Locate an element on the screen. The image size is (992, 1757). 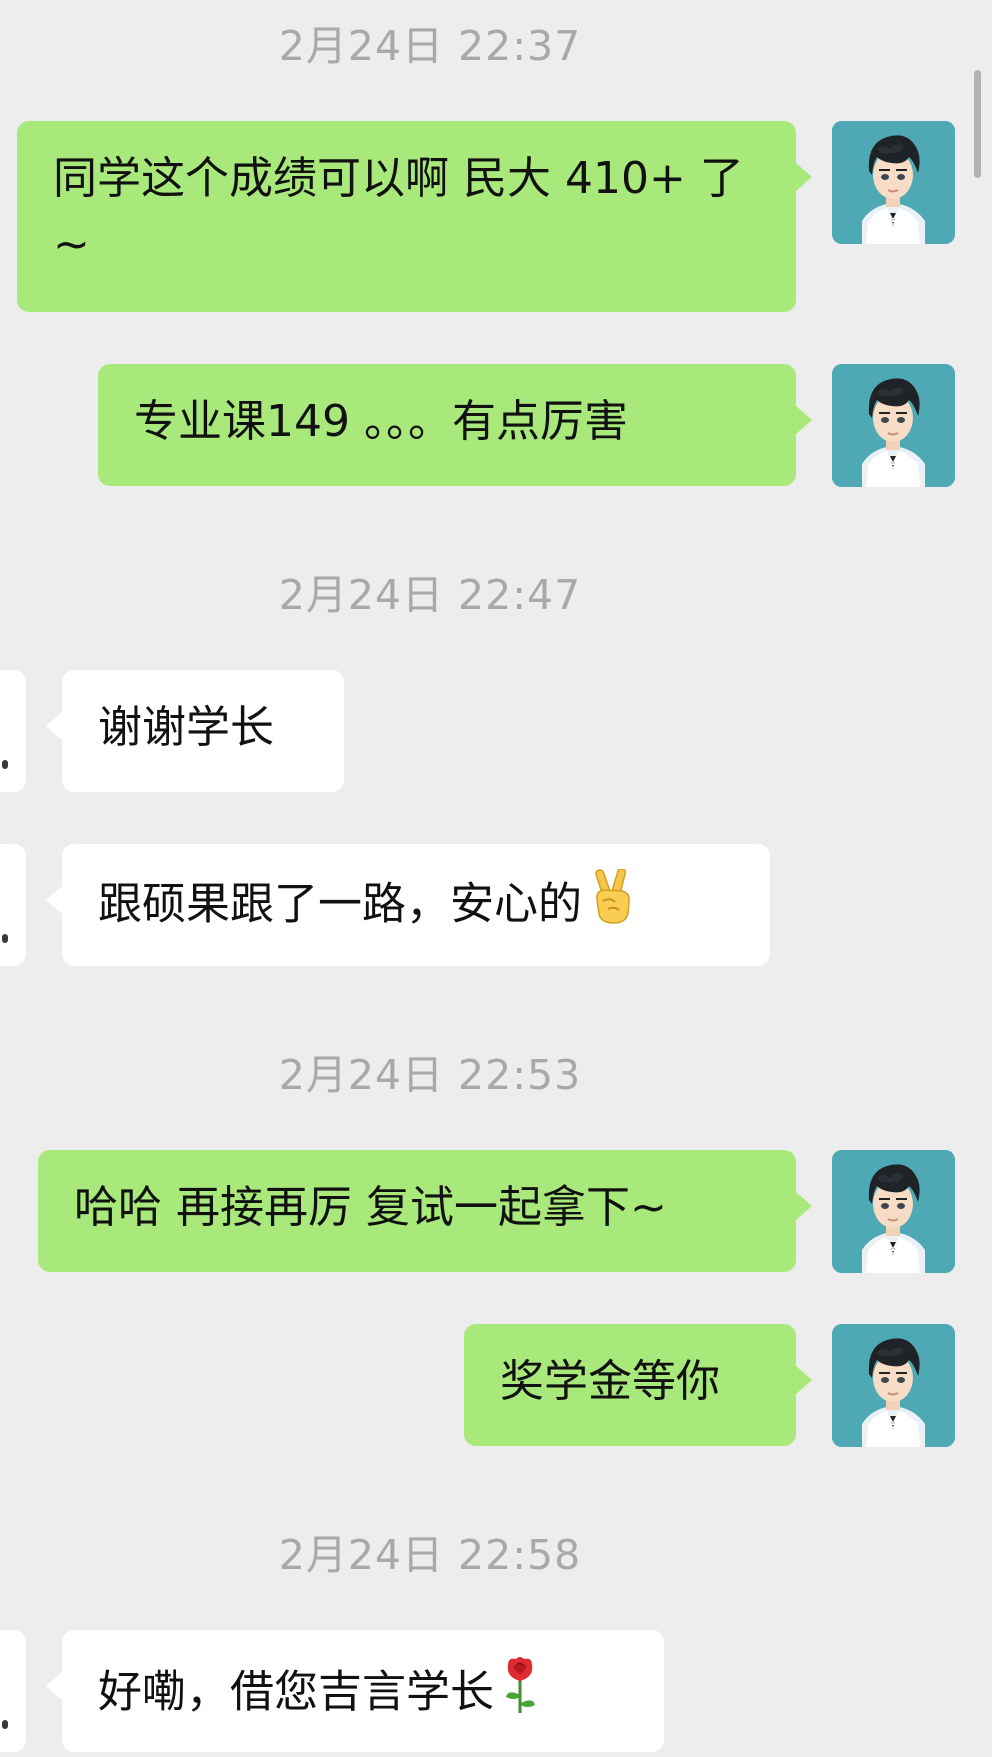
message-bubble-incoming: 谢谢学长 is located at coordinates (195, 731).